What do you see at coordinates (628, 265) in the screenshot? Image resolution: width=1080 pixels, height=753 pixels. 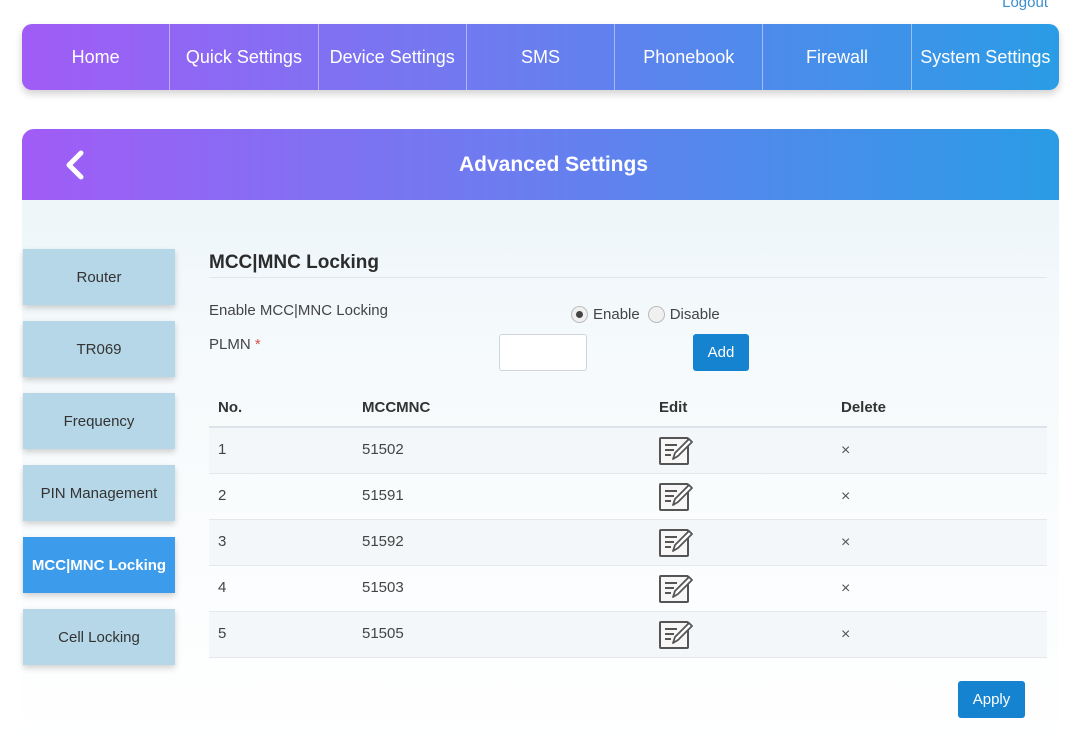 I see `section-title: MCC|MNC Locking` at bounding box center [628, 265].